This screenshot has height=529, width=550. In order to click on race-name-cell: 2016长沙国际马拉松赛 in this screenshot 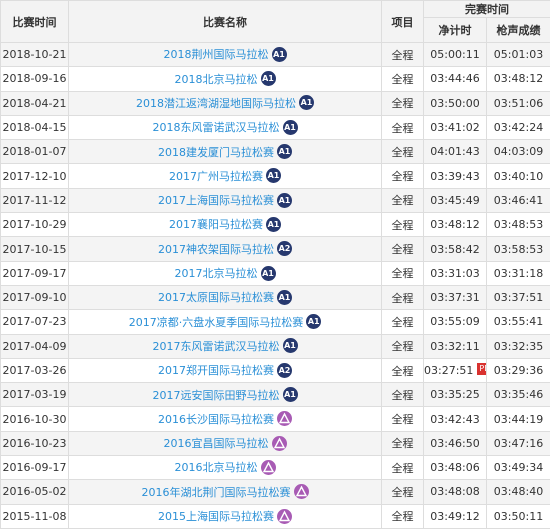, I will do `click(225, 419)`.